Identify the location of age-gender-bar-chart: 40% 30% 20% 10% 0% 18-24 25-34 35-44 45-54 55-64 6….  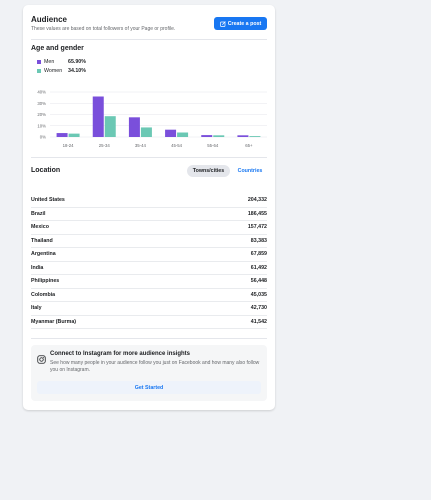
(152, 119).